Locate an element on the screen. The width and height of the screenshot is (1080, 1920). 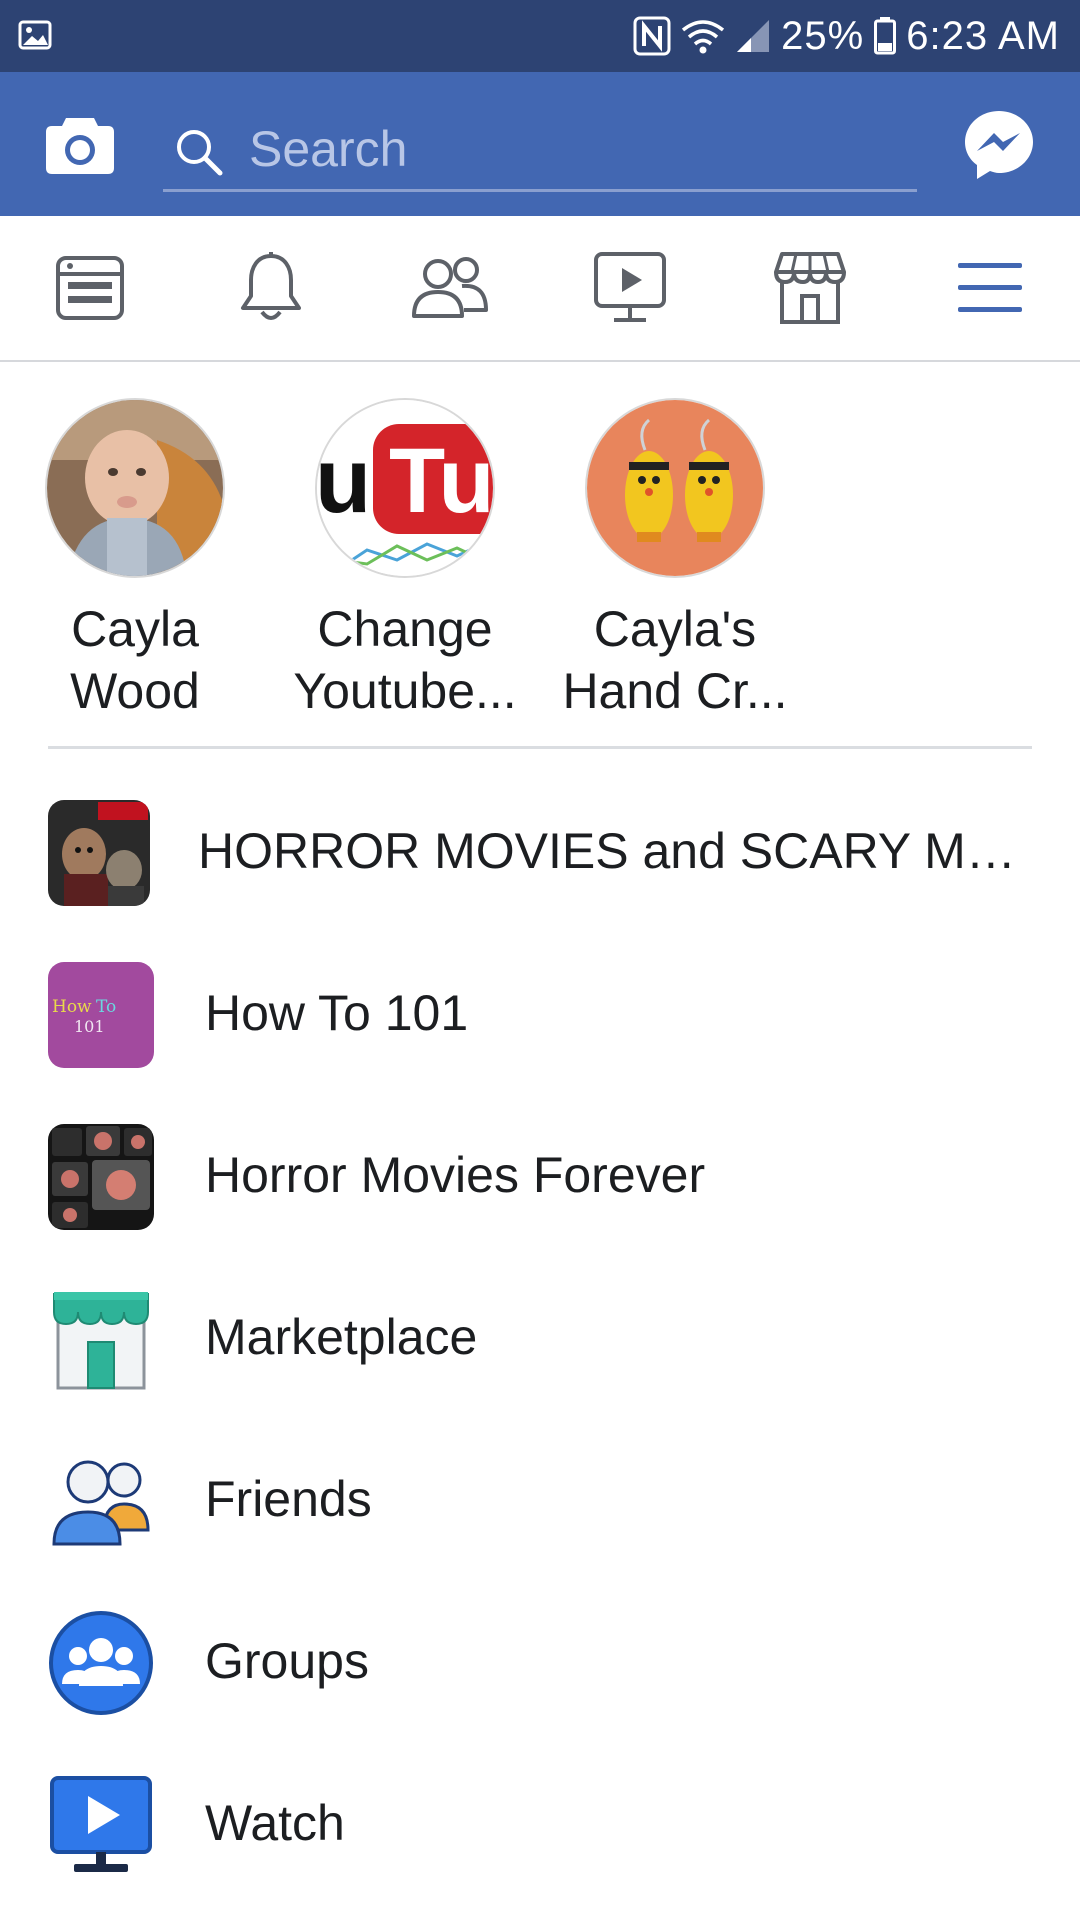
tab-notifications is located at coordinates (271, 290).